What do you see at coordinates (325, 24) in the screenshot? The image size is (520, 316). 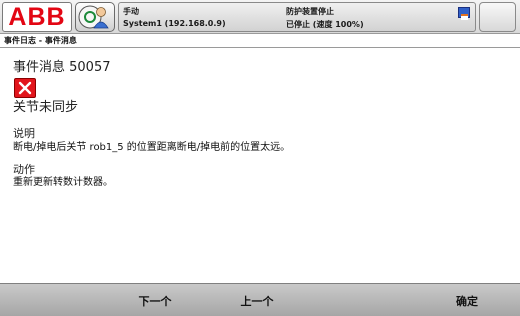 I see `controller-state: 已停止 (速度 100%)` at bounding box center [325, 24].